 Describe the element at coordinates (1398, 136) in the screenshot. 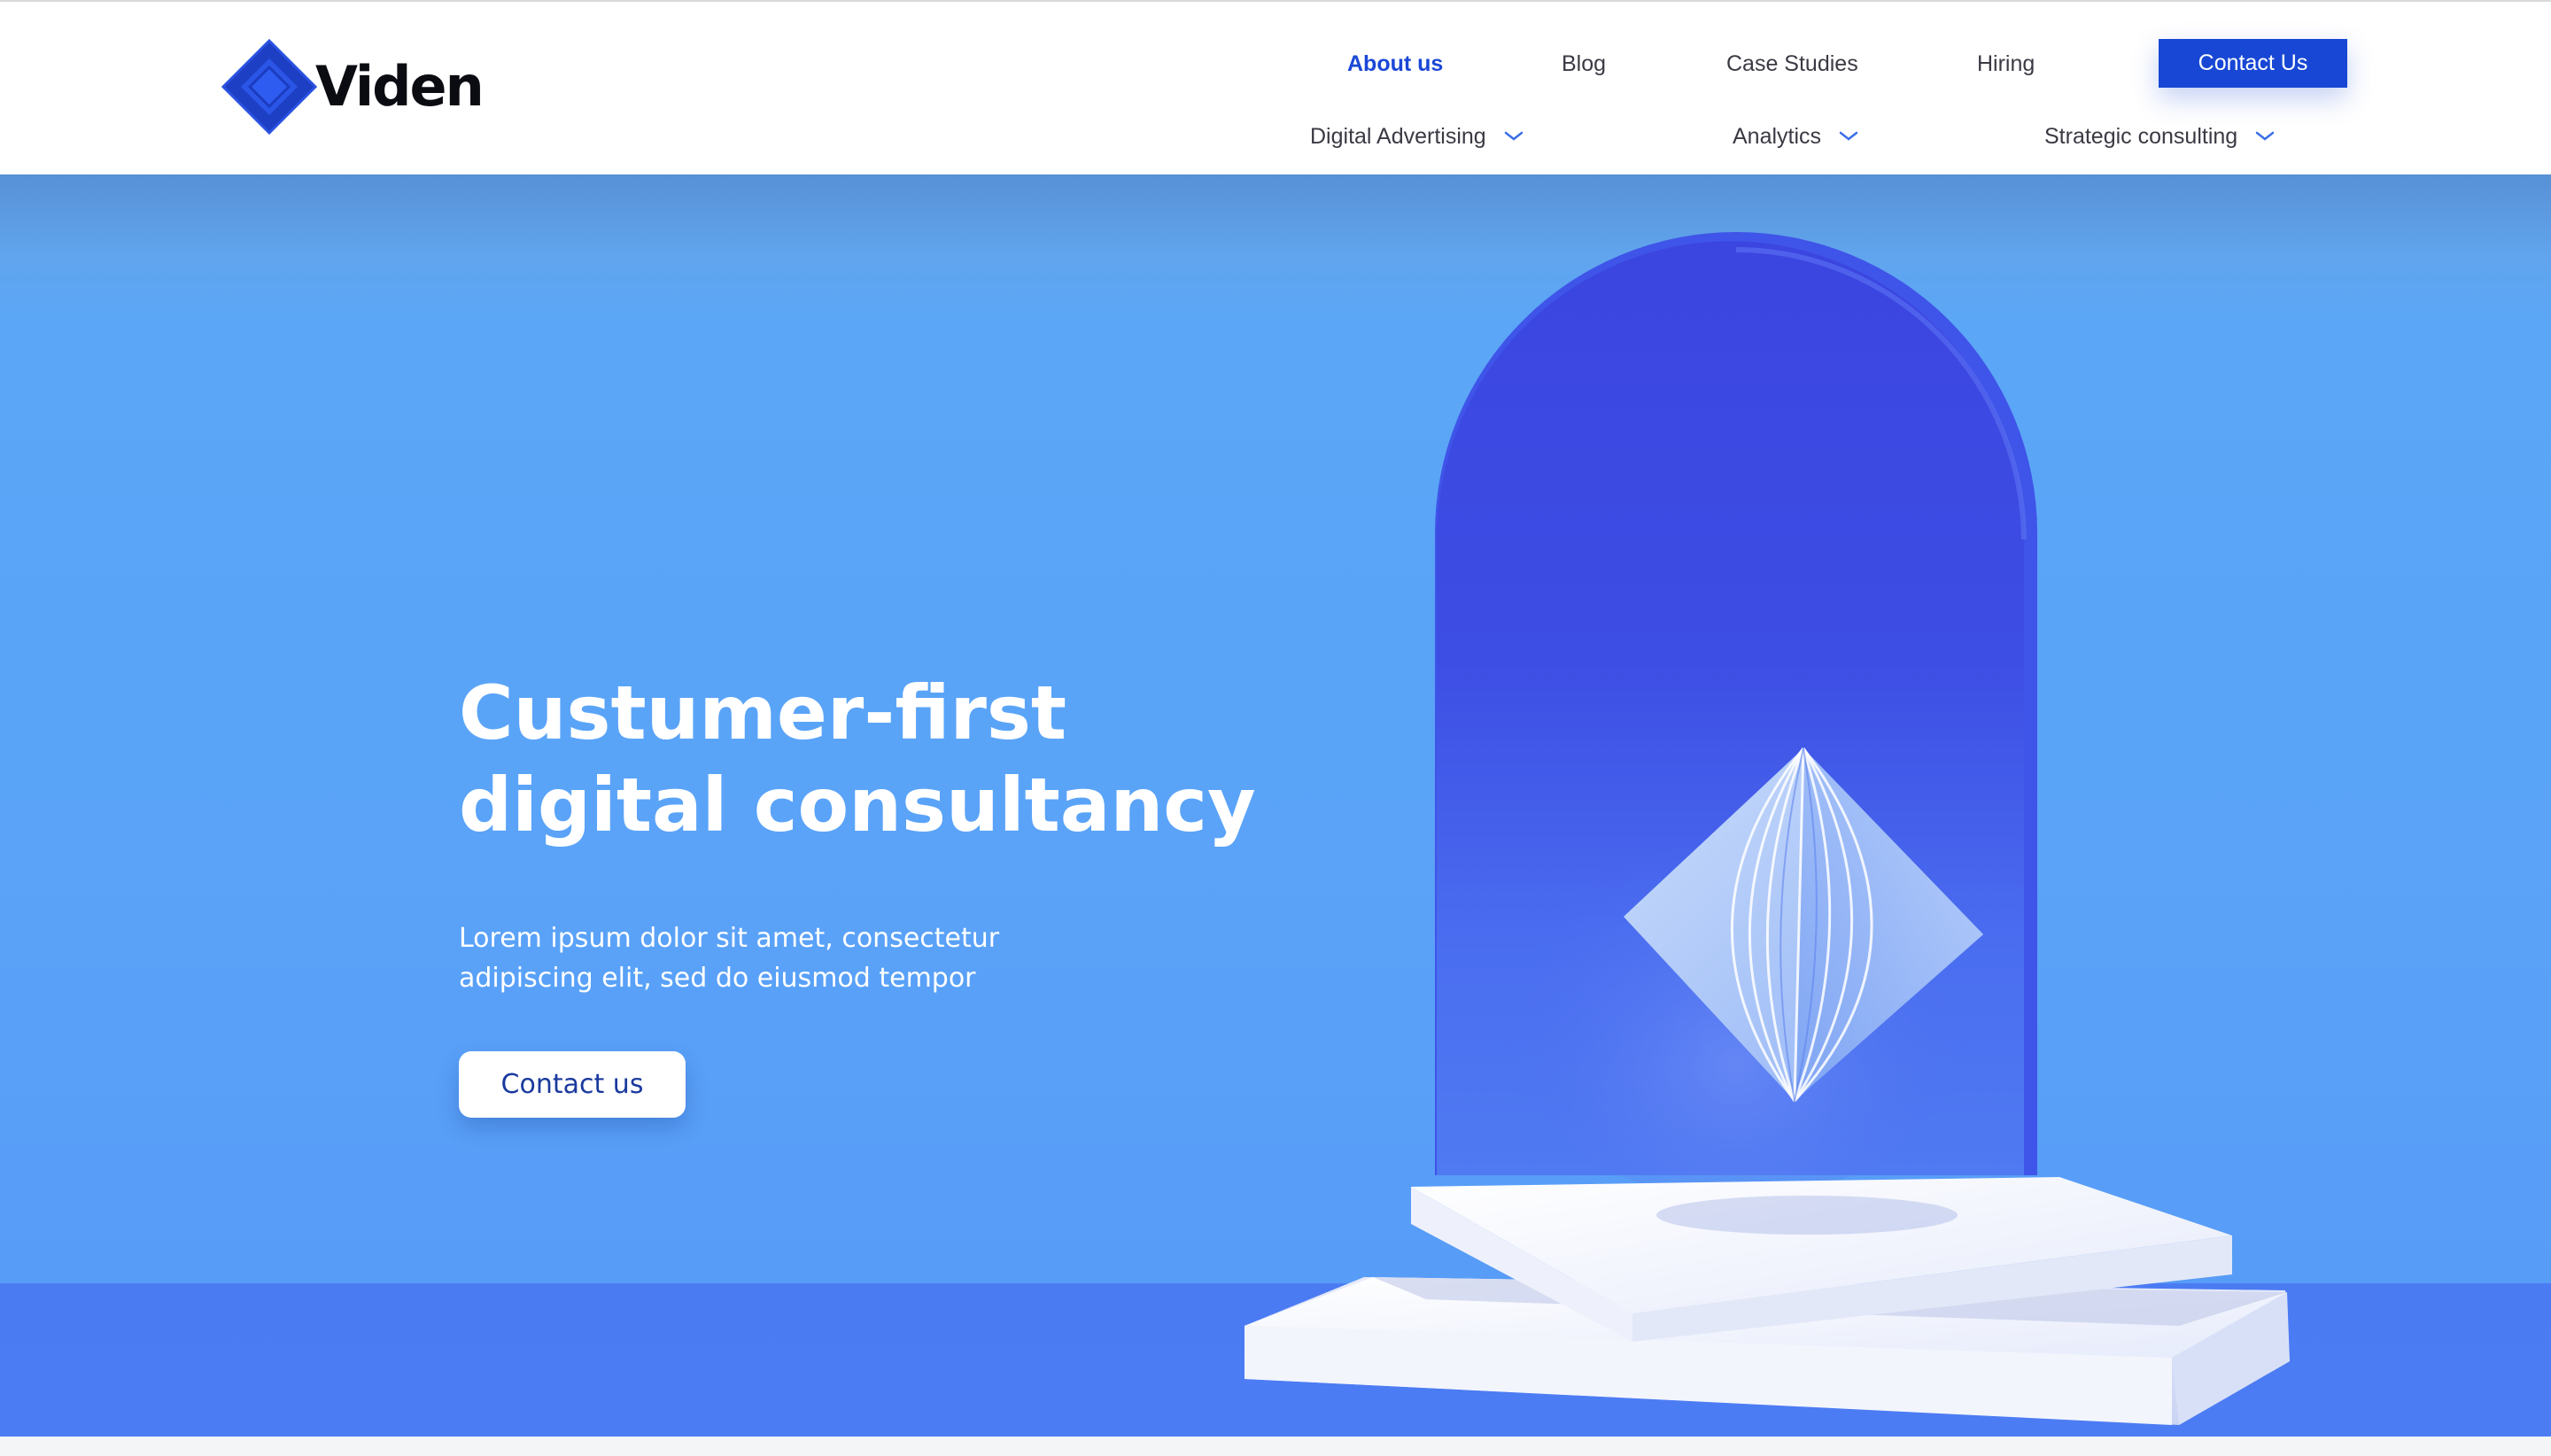

I see `nav-digital-advertising-label: Digital Advertising` at that location.